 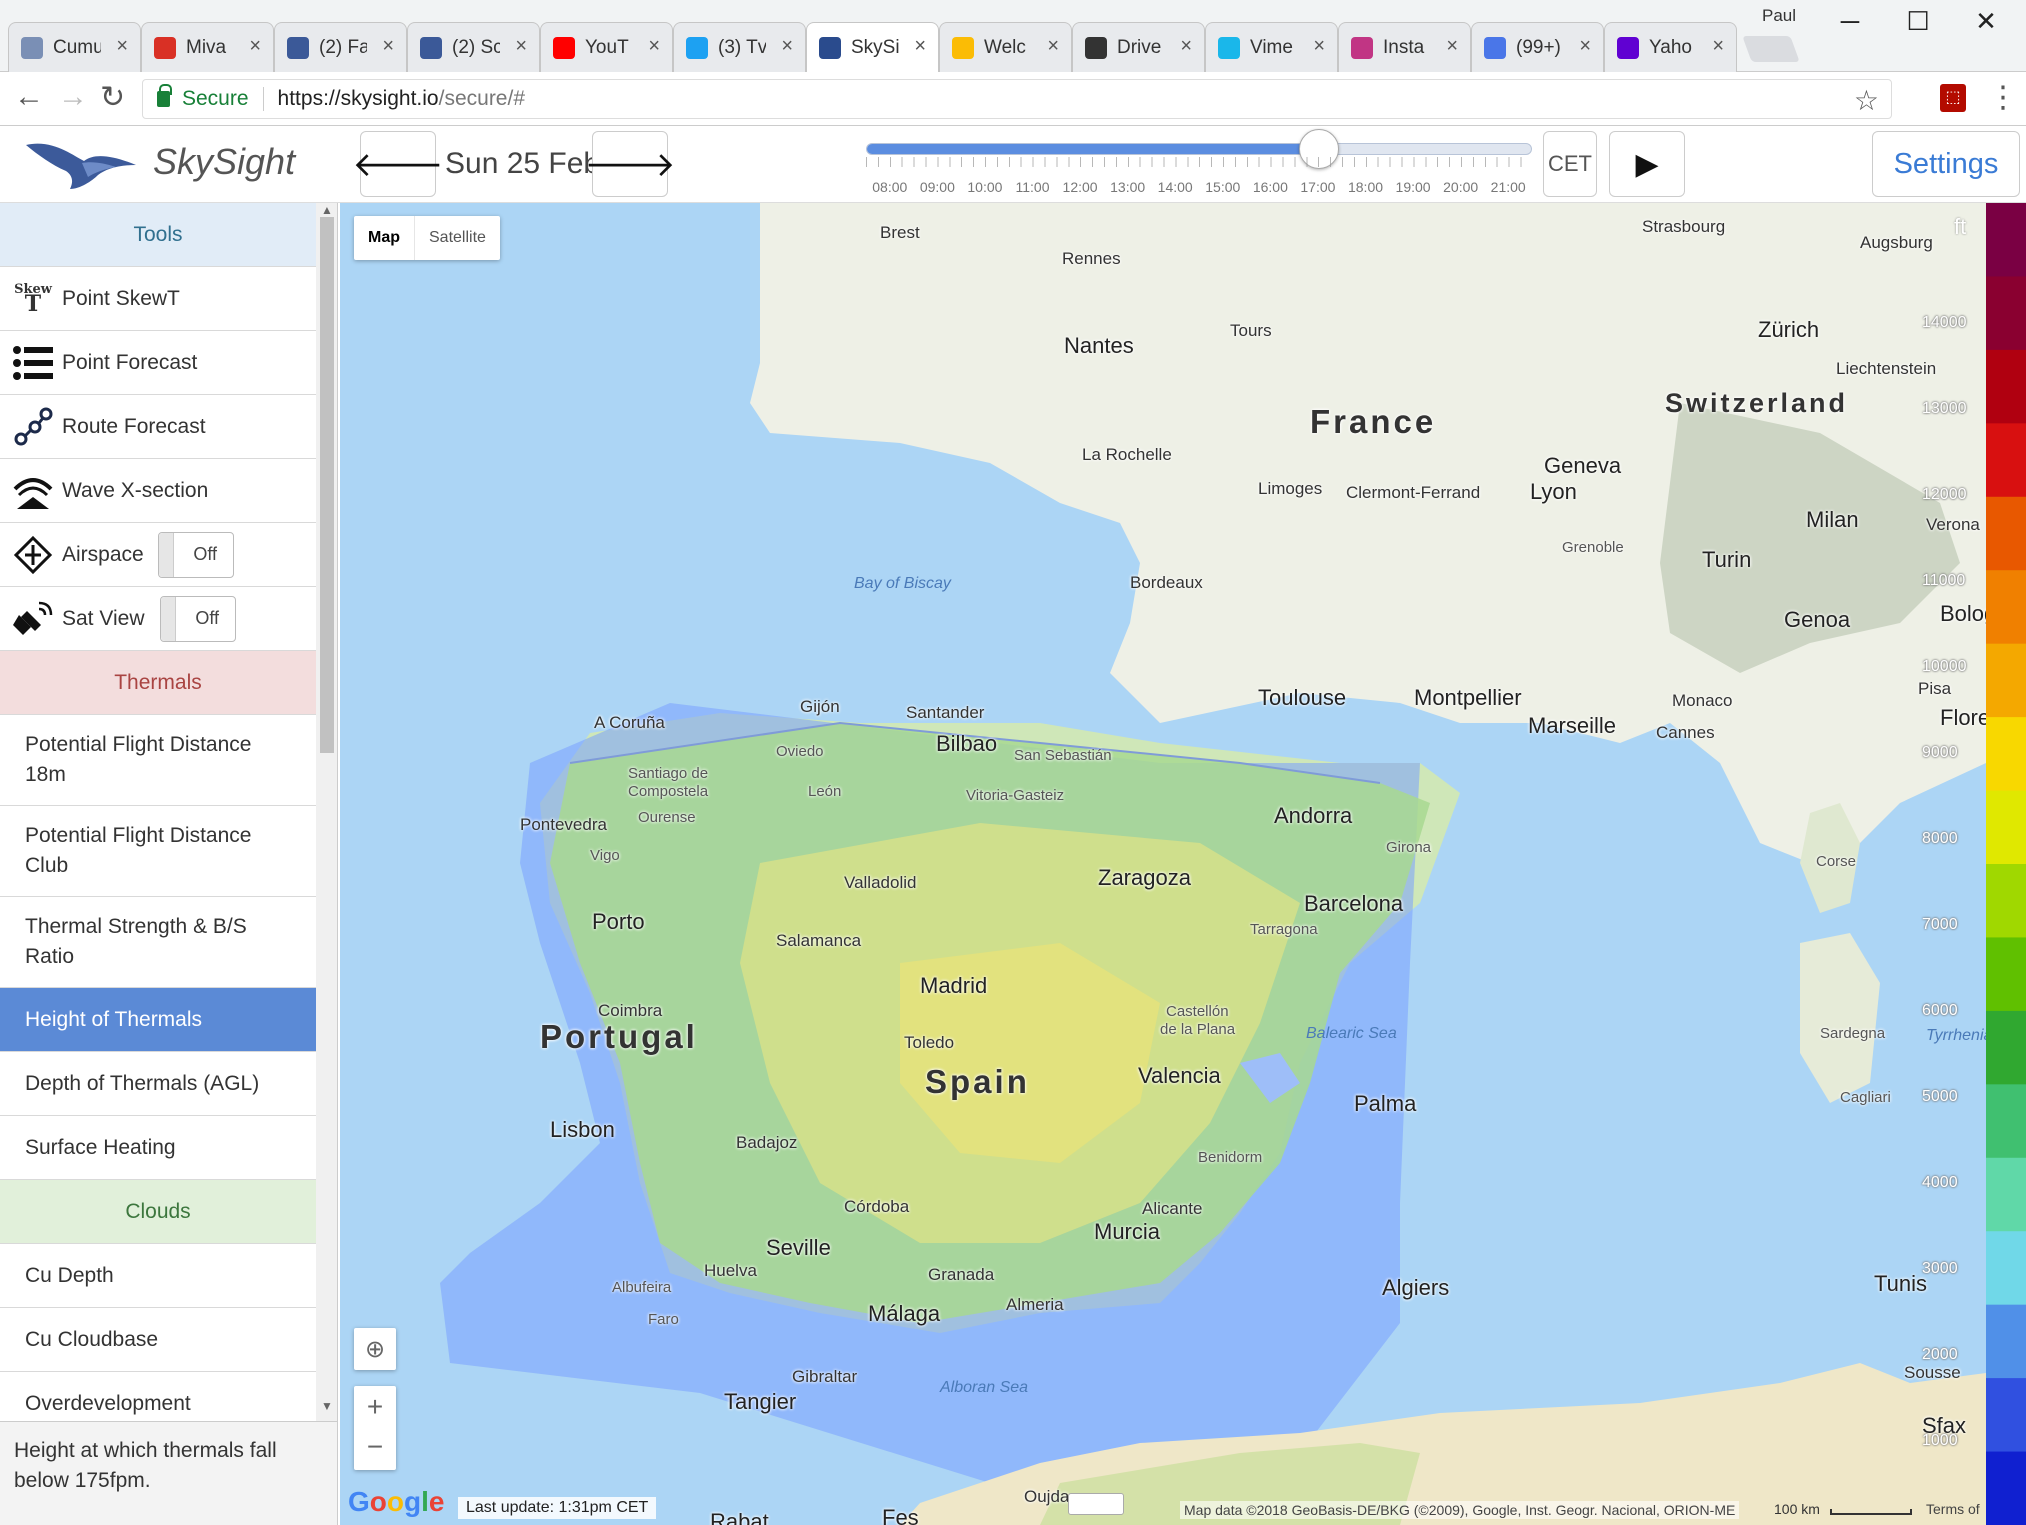 I want to click on layer-item: Potential Flight Distance Club, so click(x=158, y=851).